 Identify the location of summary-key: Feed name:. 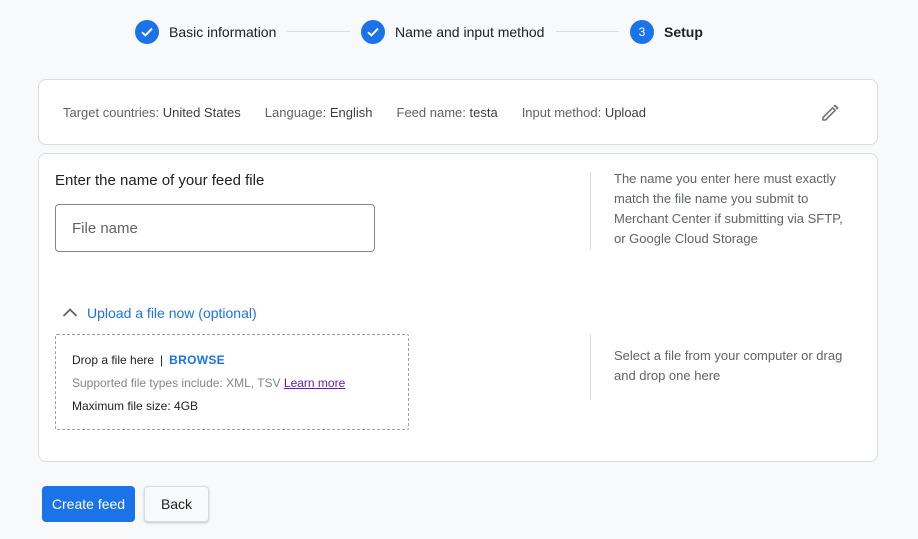
(431, 112).